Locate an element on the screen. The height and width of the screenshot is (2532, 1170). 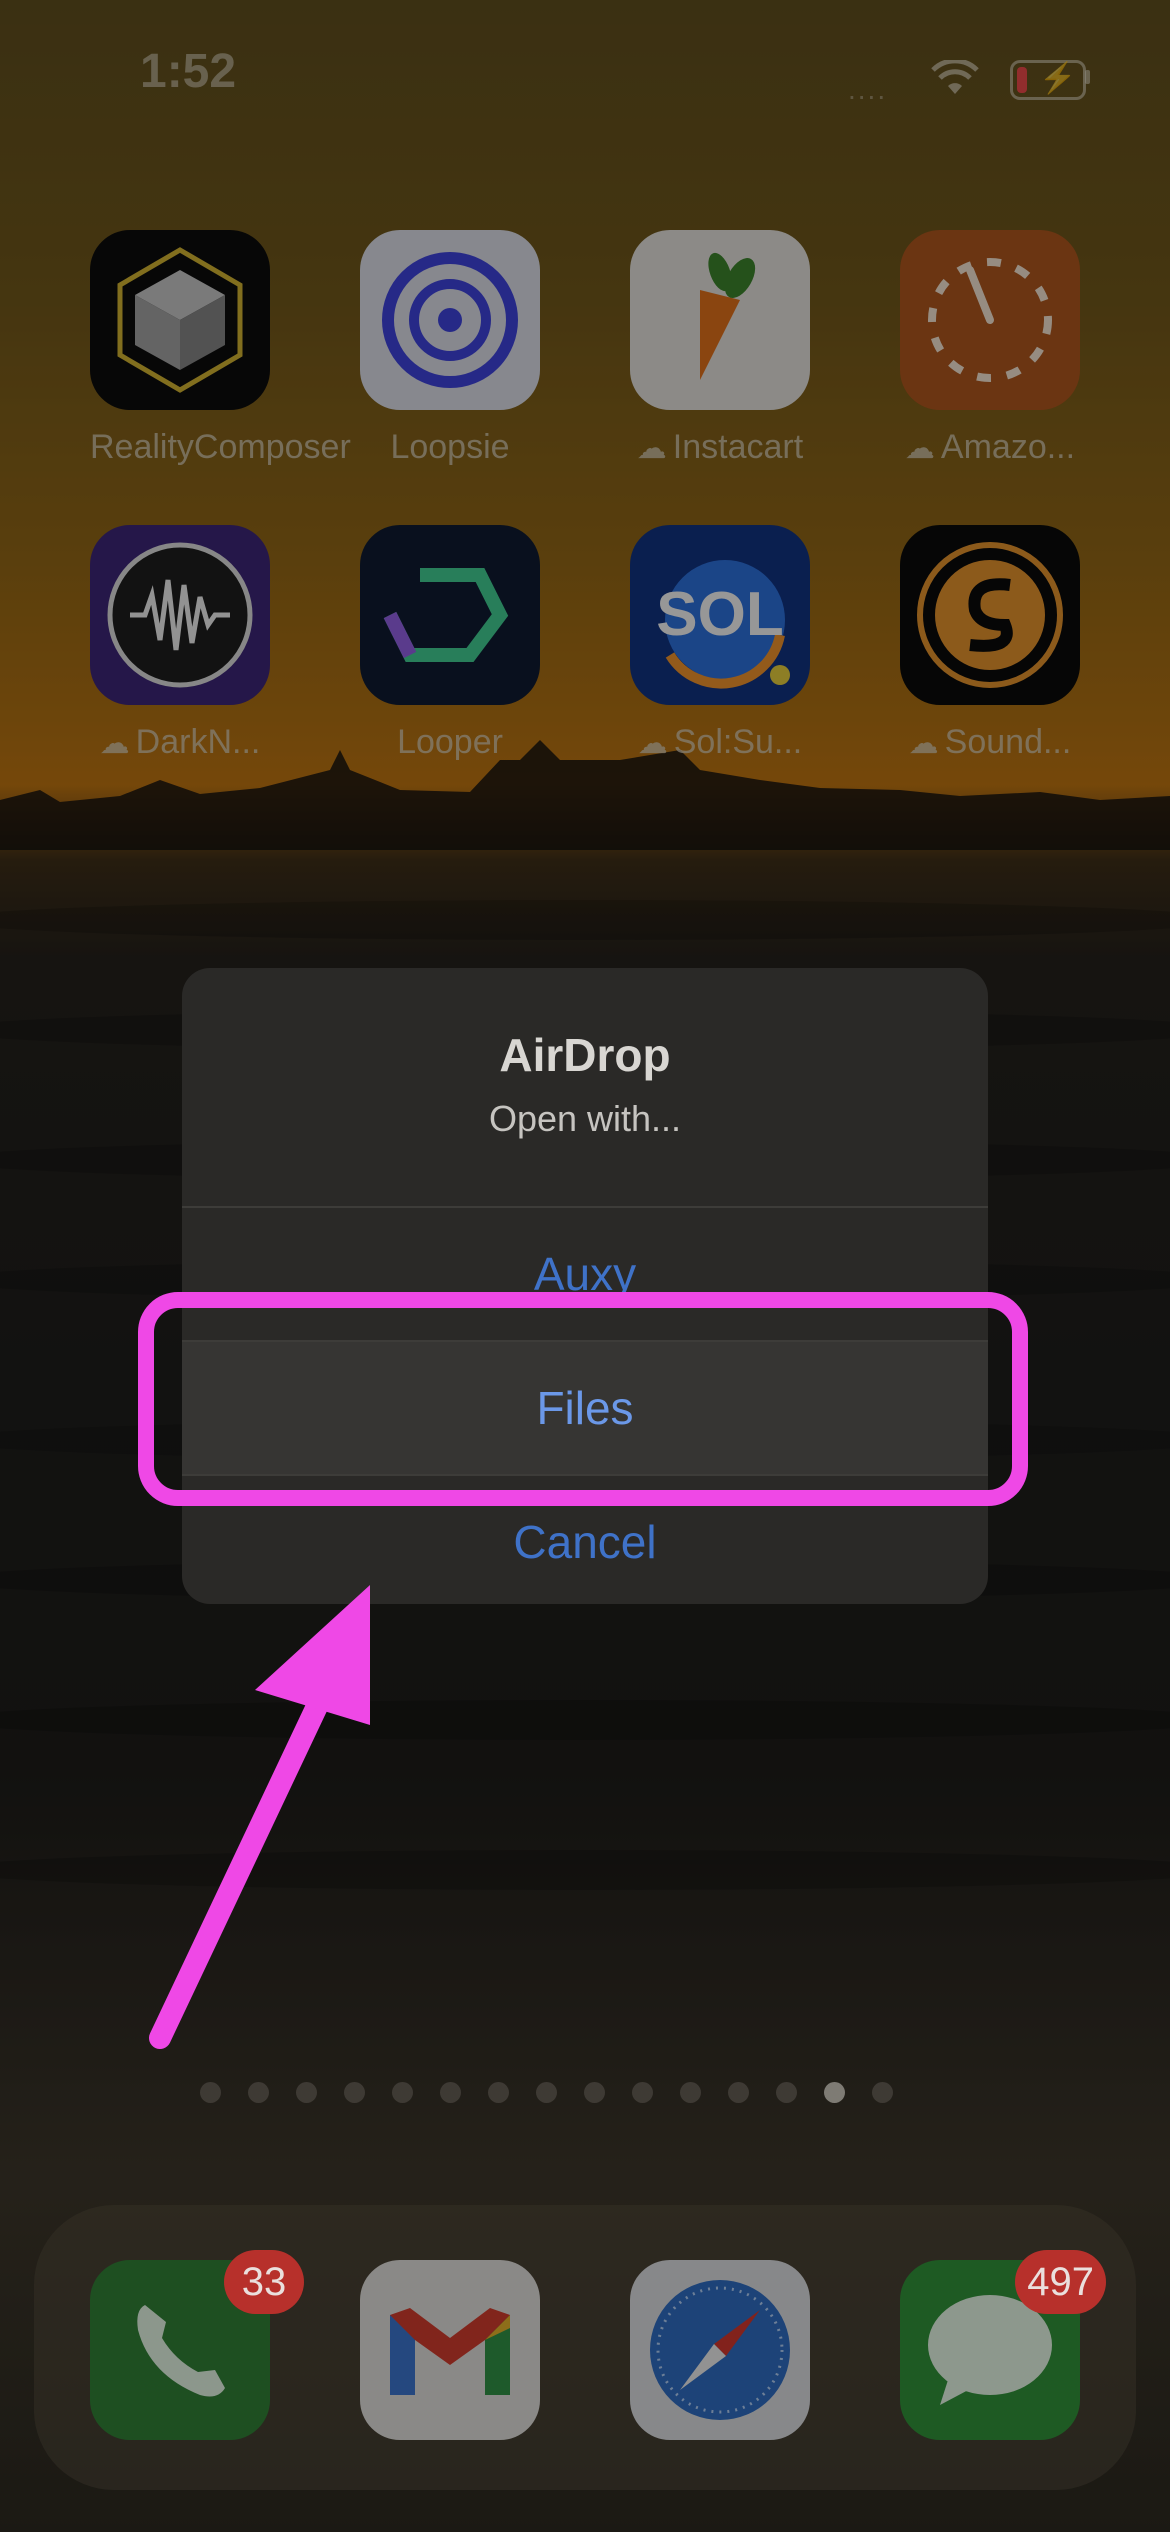
notification-badge: 33 is located at coordinates (264, 2282).